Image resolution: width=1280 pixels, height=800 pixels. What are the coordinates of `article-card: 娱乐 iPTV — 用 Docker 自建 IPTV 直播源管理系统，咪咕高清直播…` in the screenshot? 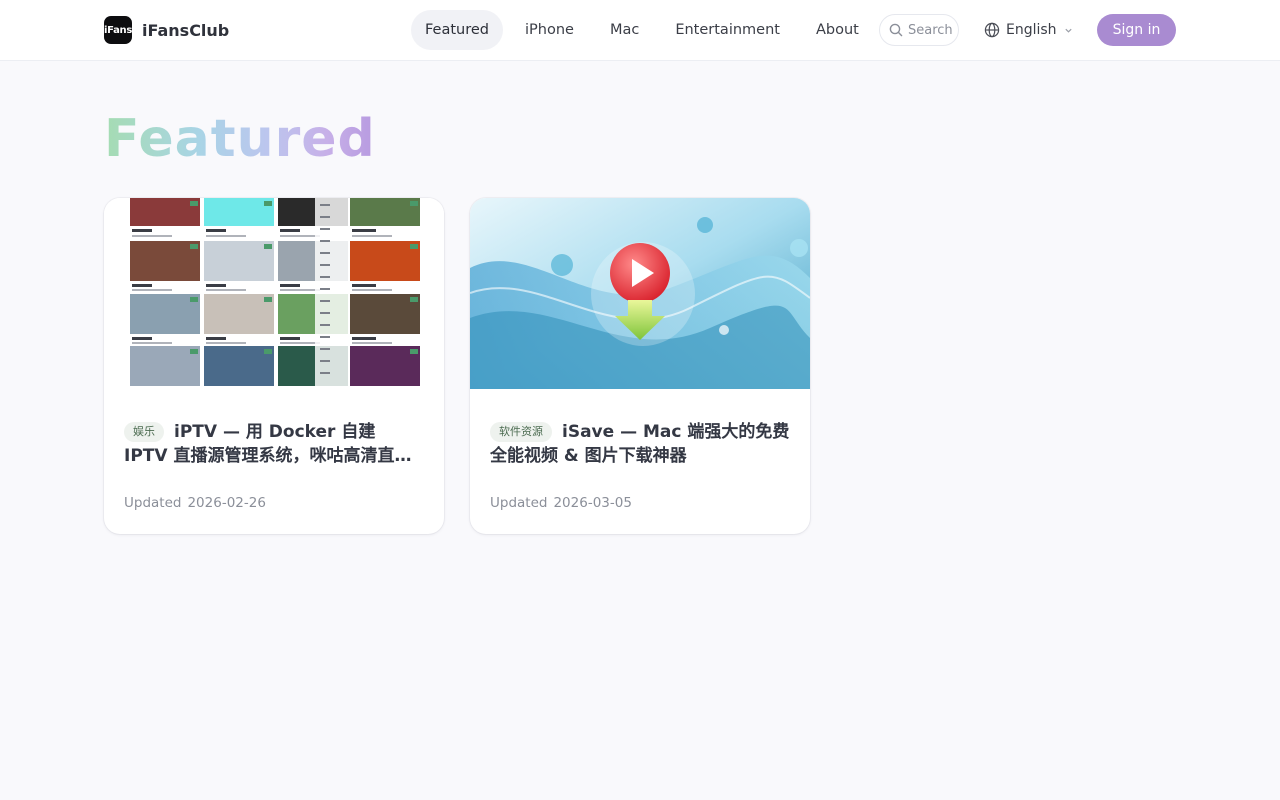 It's located at (274, 366).